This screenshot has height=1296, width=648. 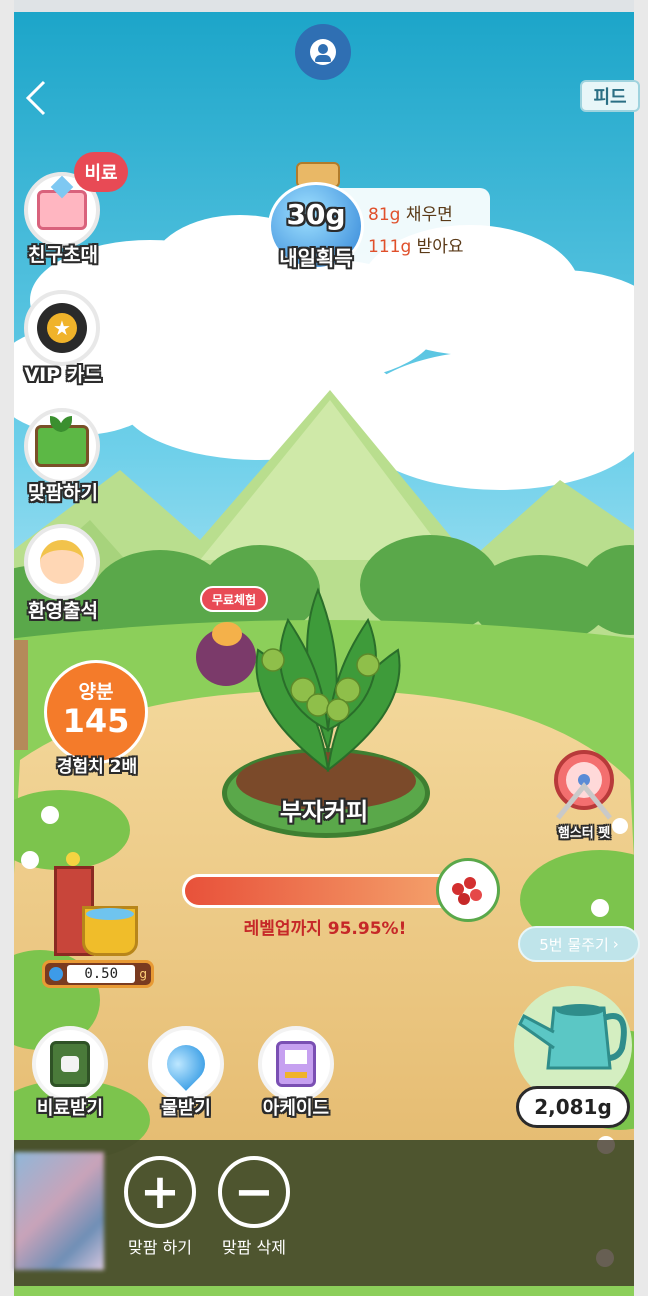 What do you see at coordinates (63, 375) in the screenshot?
I see `vip-label: VIP 카드` at bounding box center [63, 375].